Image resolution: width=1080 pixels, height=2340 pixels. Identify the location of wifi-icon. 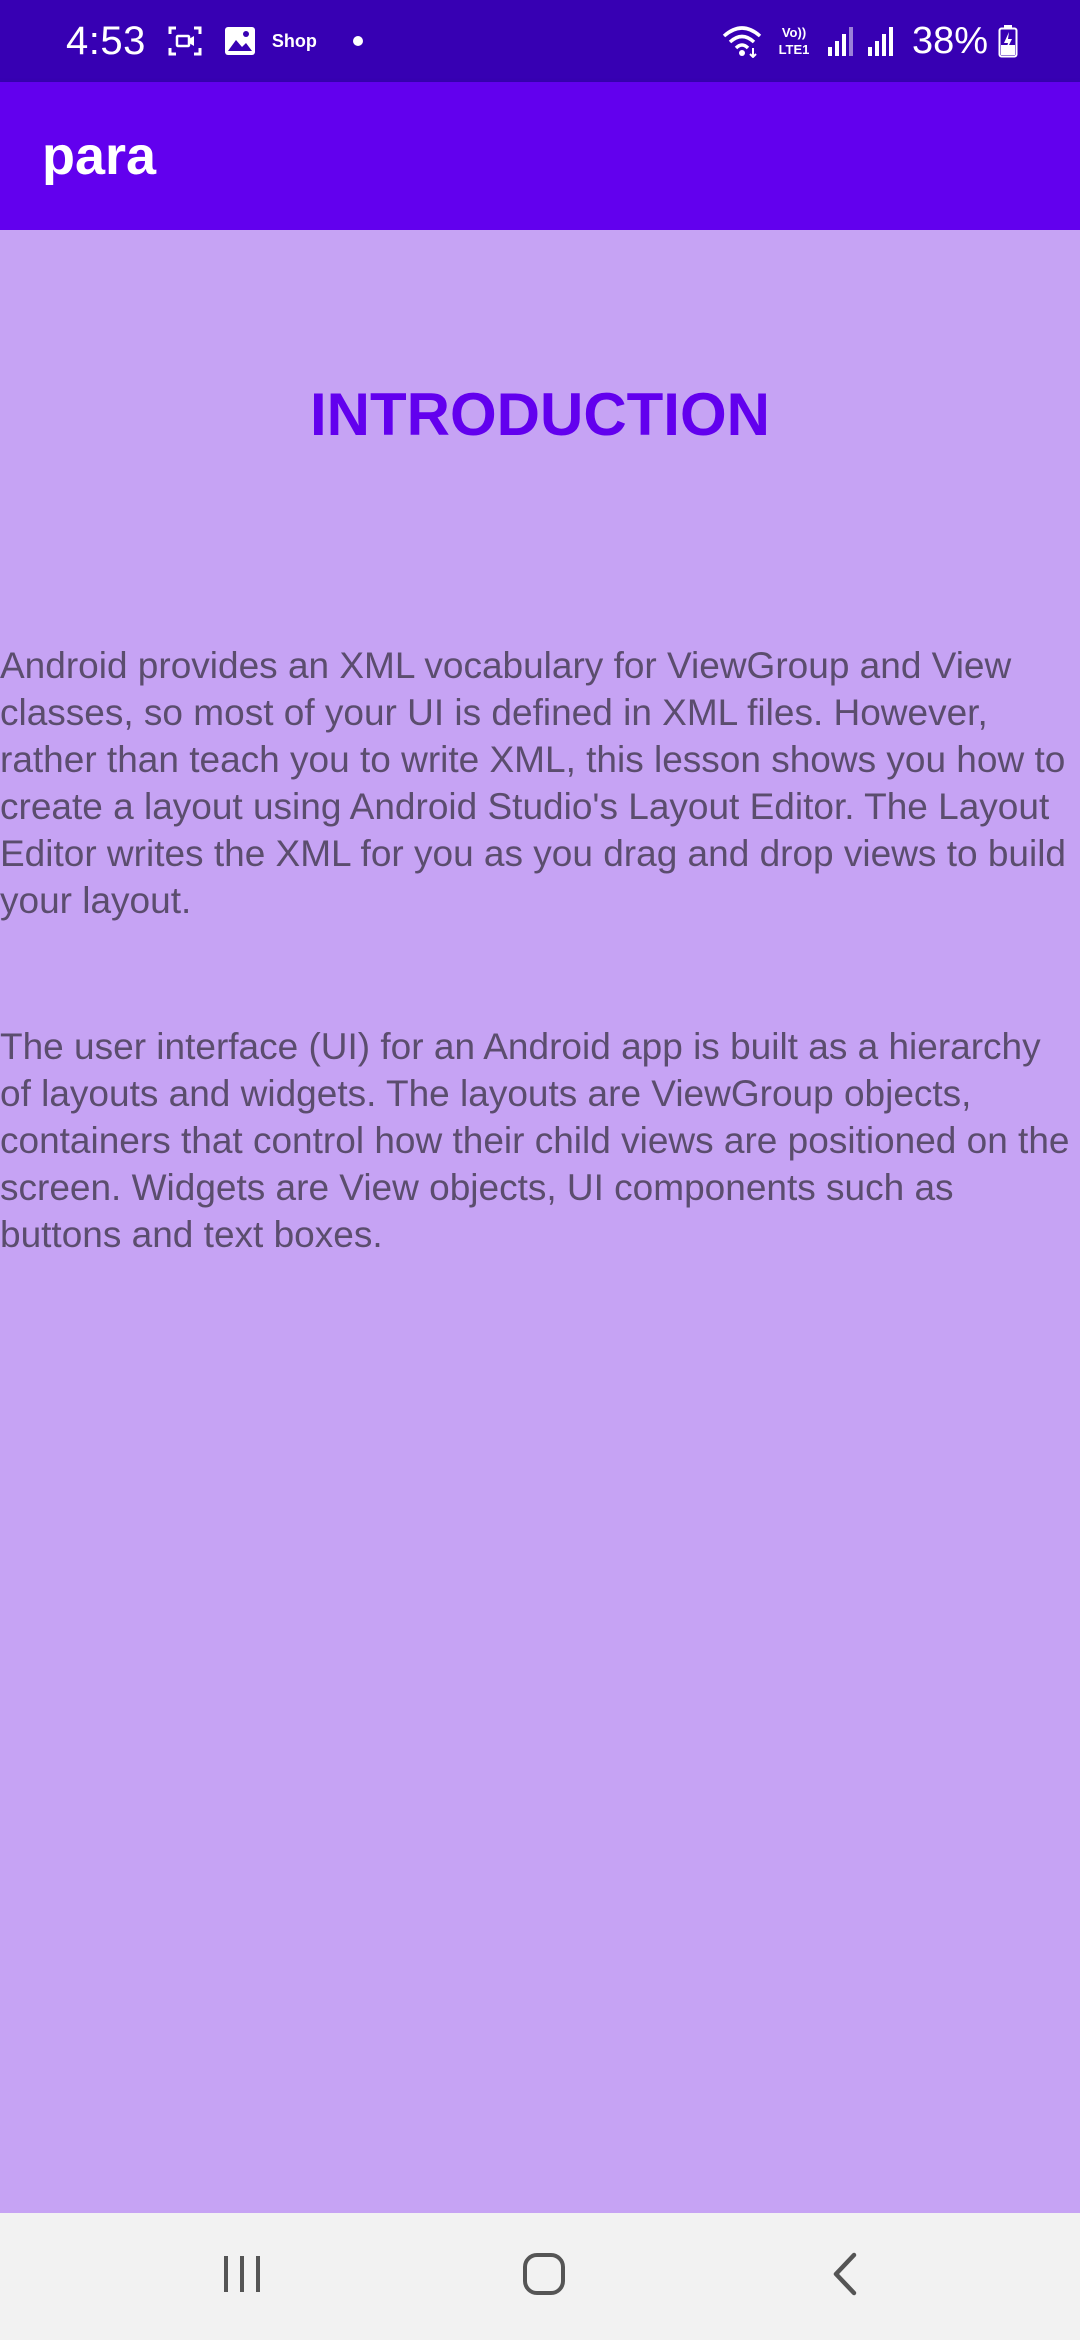
(742, 41).